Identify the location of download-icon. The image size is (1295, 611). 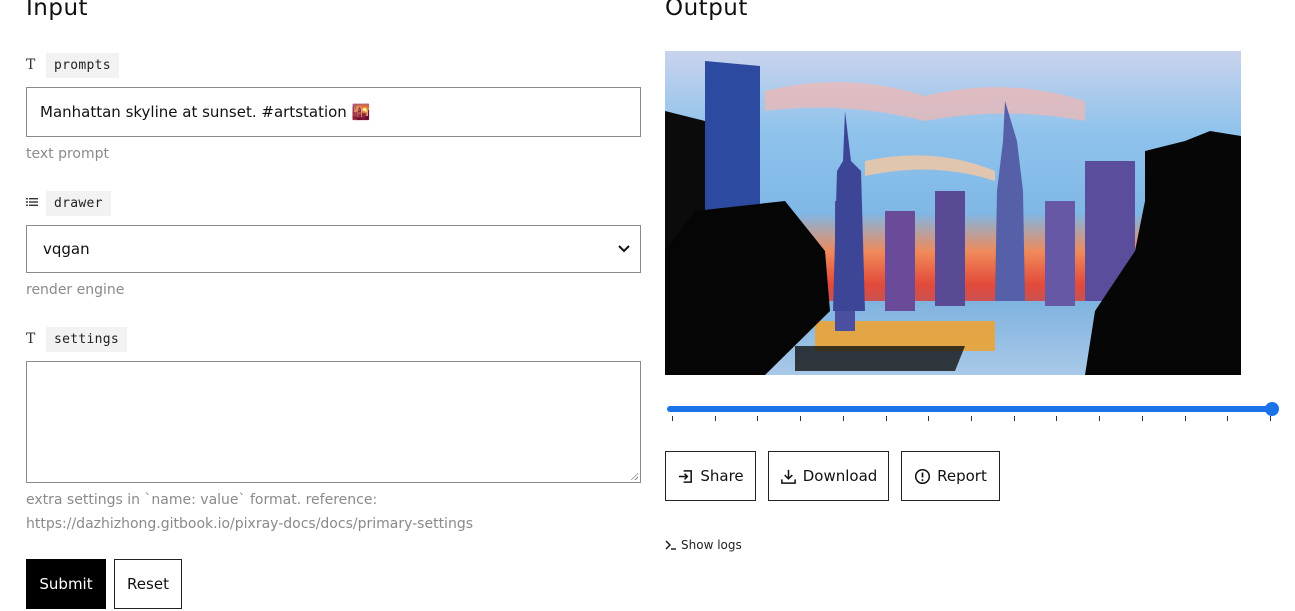
(788, 476).